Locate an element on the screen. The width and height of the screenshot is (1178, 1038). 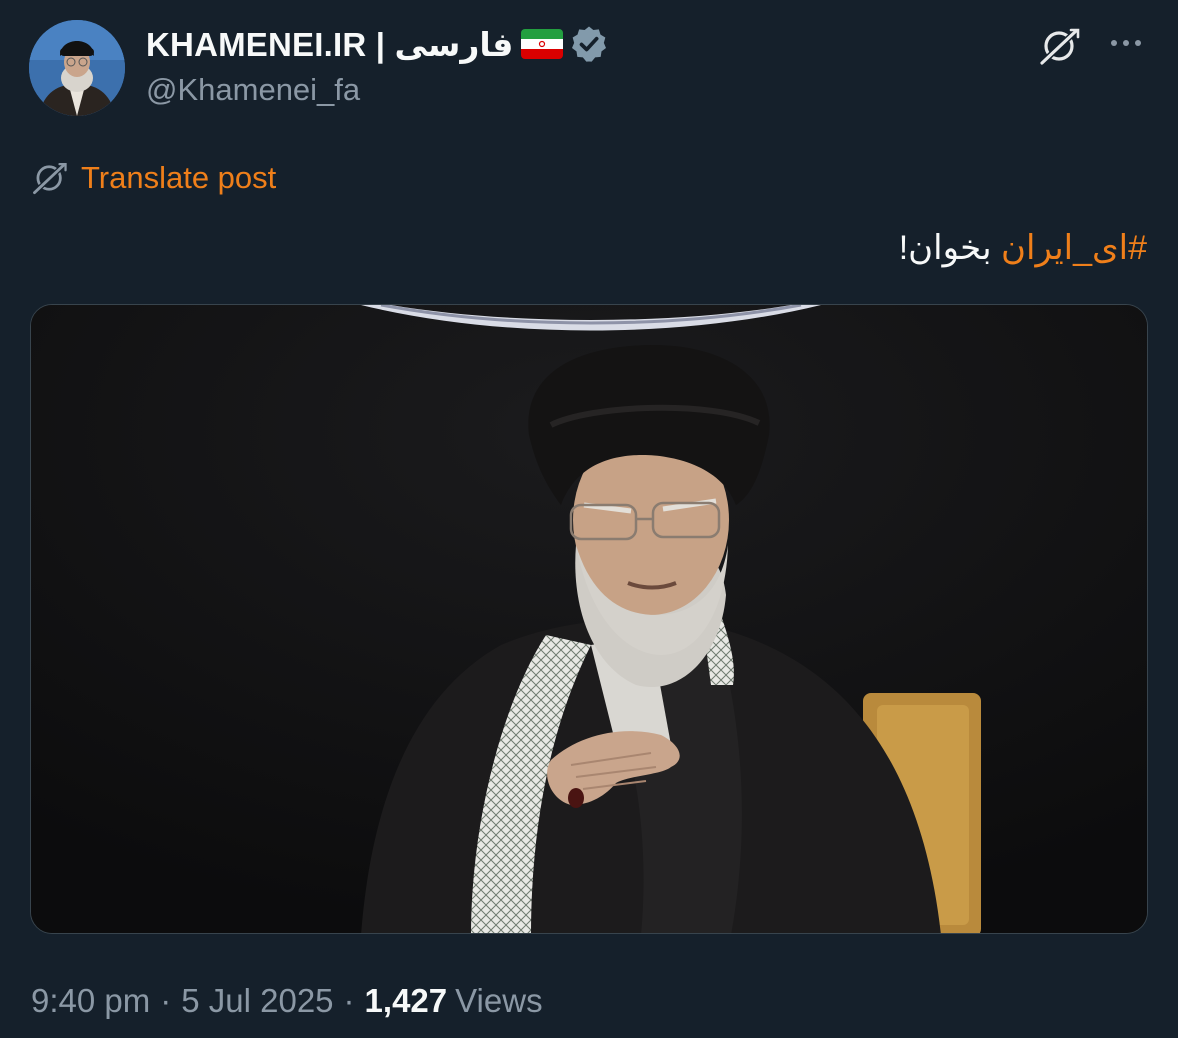
post-hashtag: #ای_ایران is located at coordinates (1074, 248).